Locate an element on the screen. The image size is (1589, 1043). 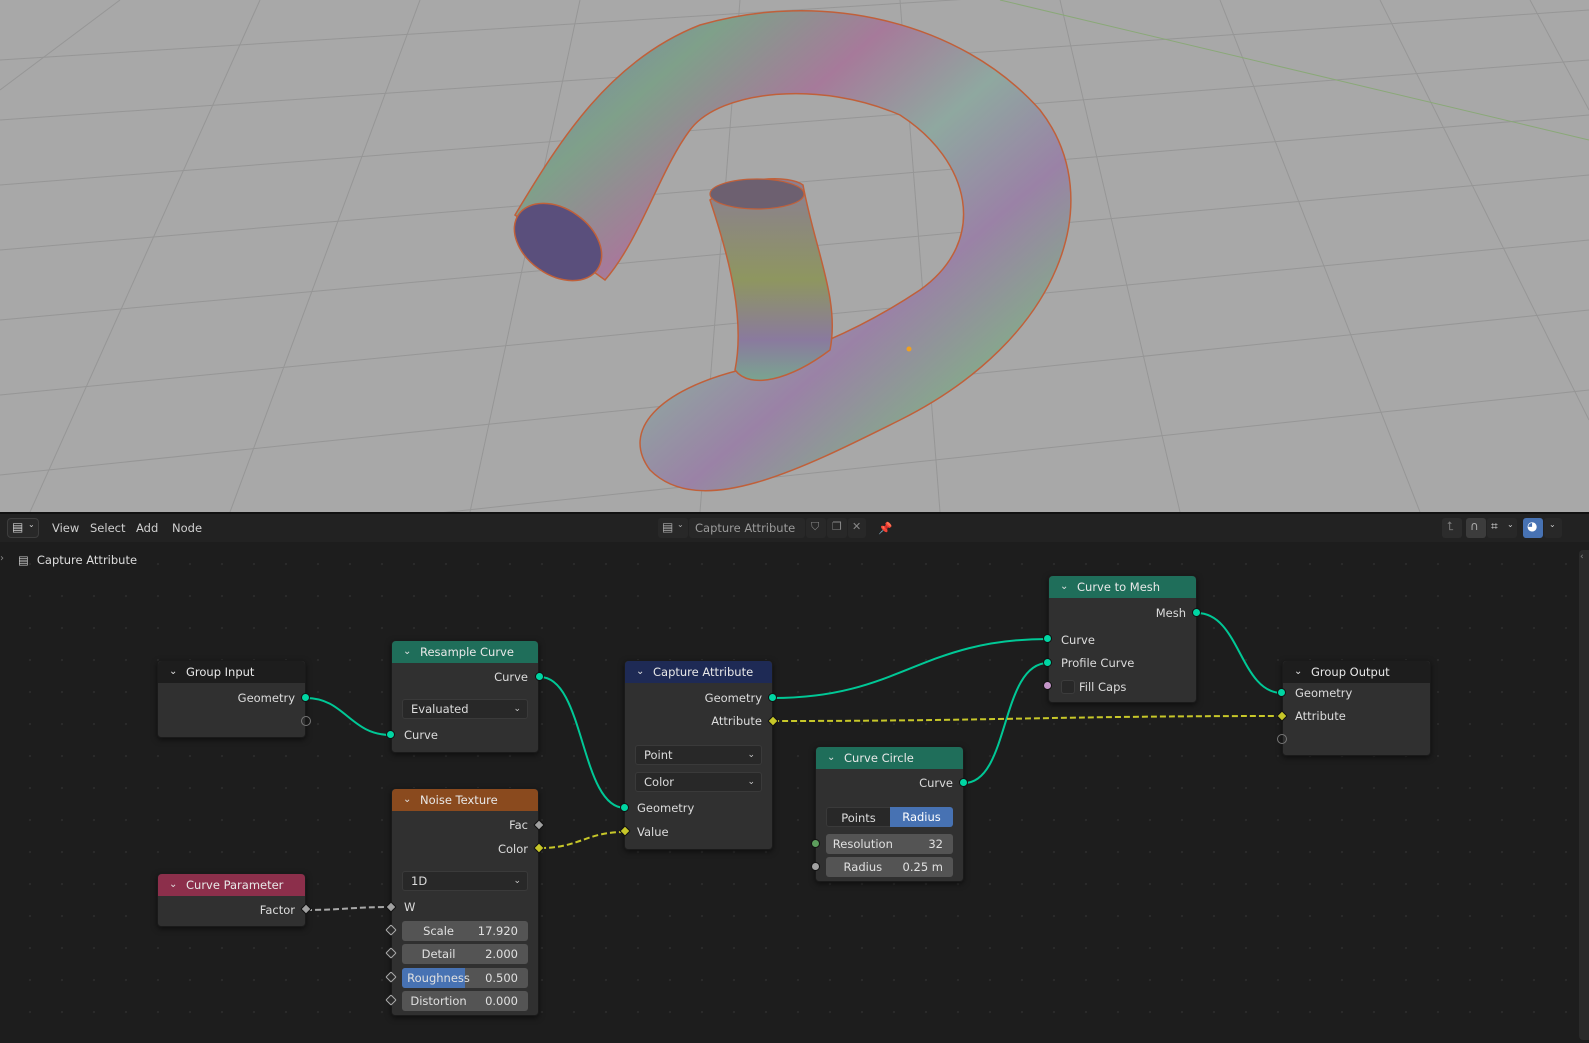
fill-caps-checkbox is located at coordinates (1068, 687).